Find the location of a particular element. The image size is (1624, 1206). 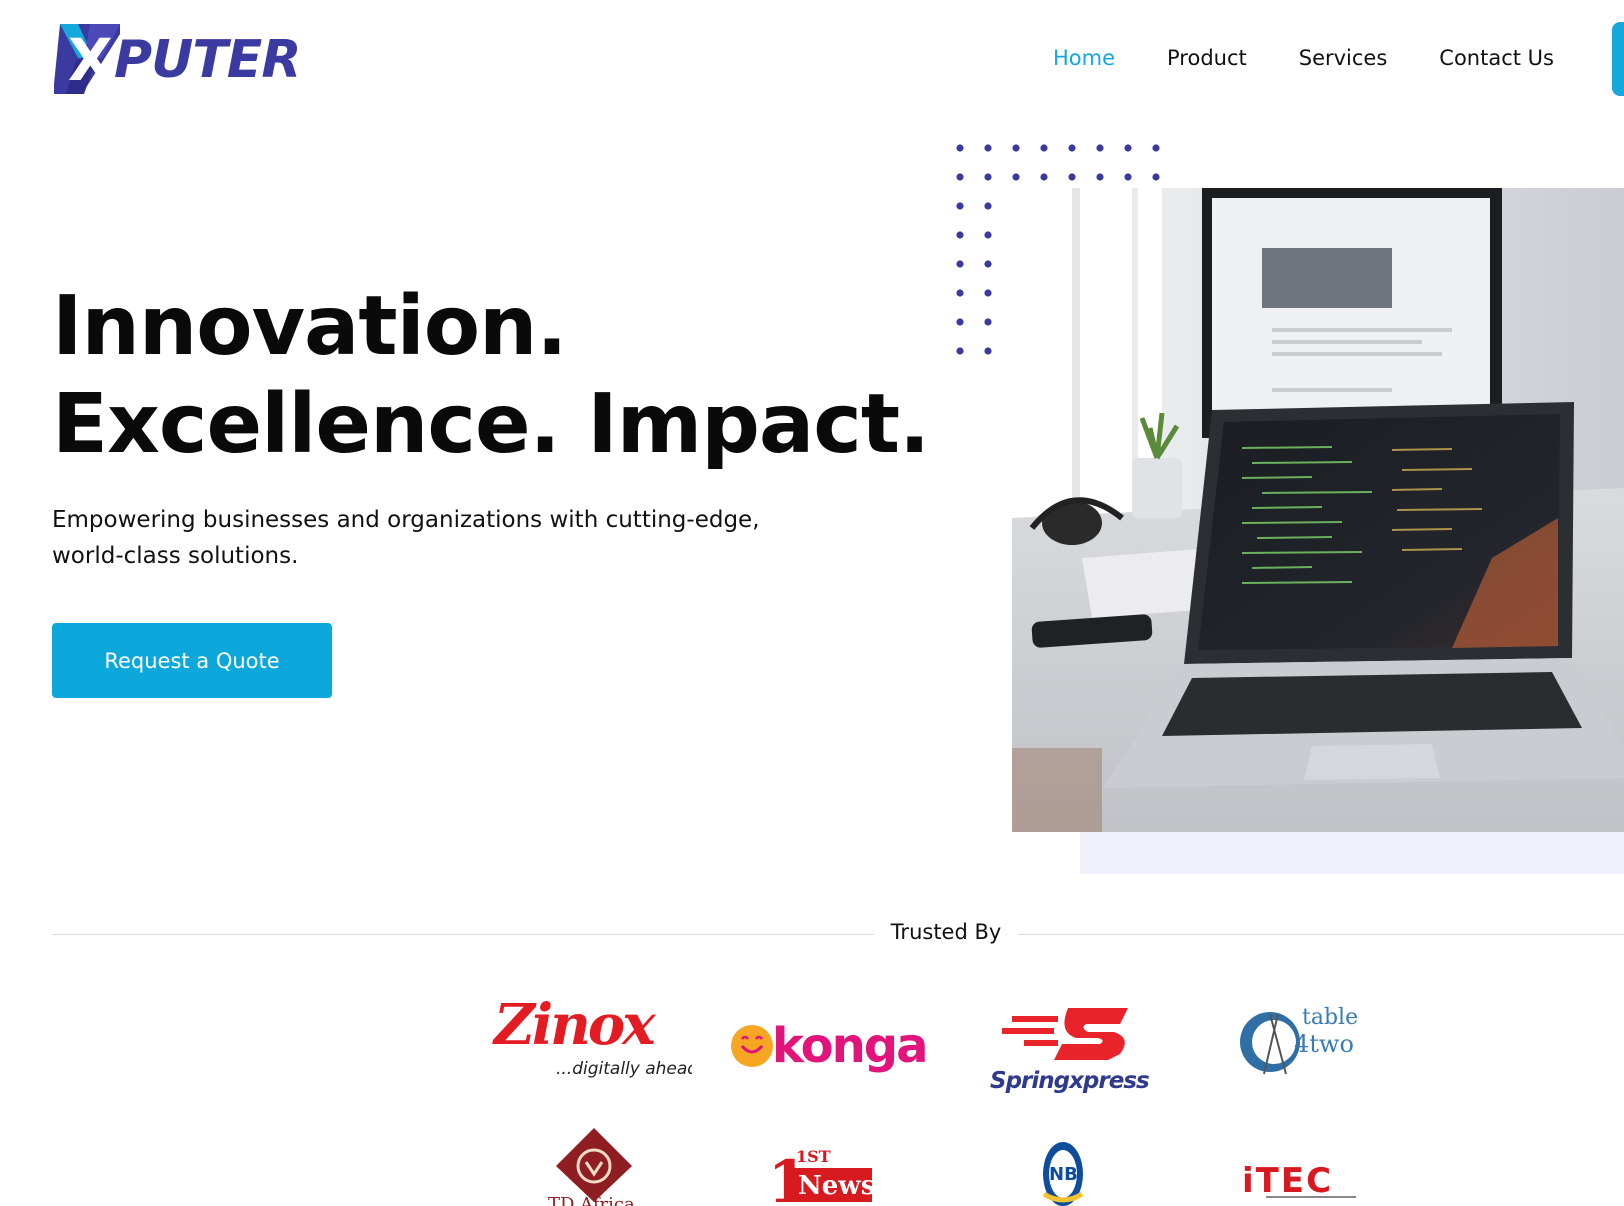

springxpress-s-icon is located at coordinates (1065, 1034).